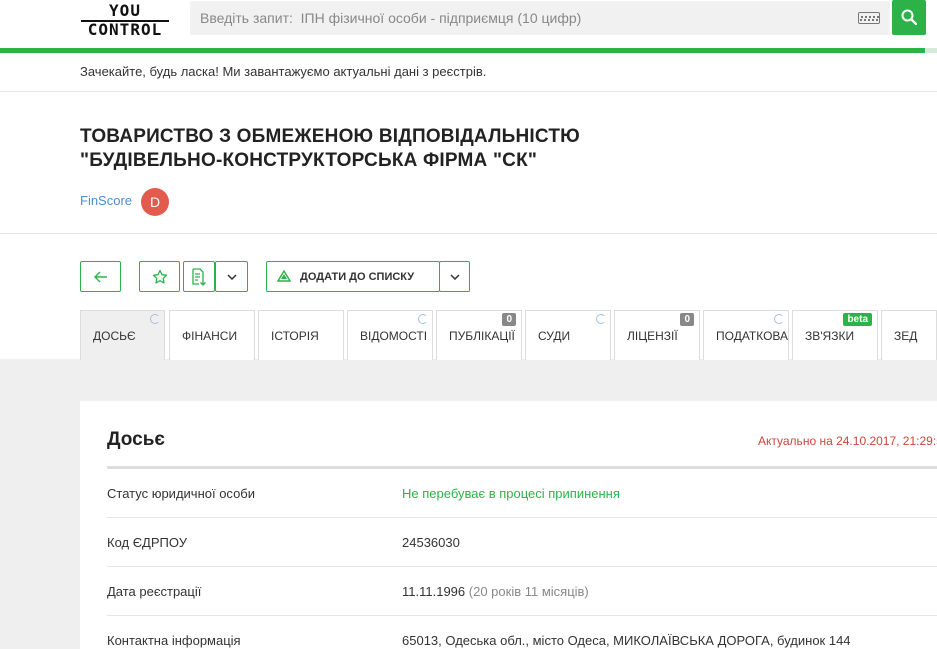 The height and width of the screenshot is (649, 937). I want to click on list-triangle-icon, so click(284, 276).